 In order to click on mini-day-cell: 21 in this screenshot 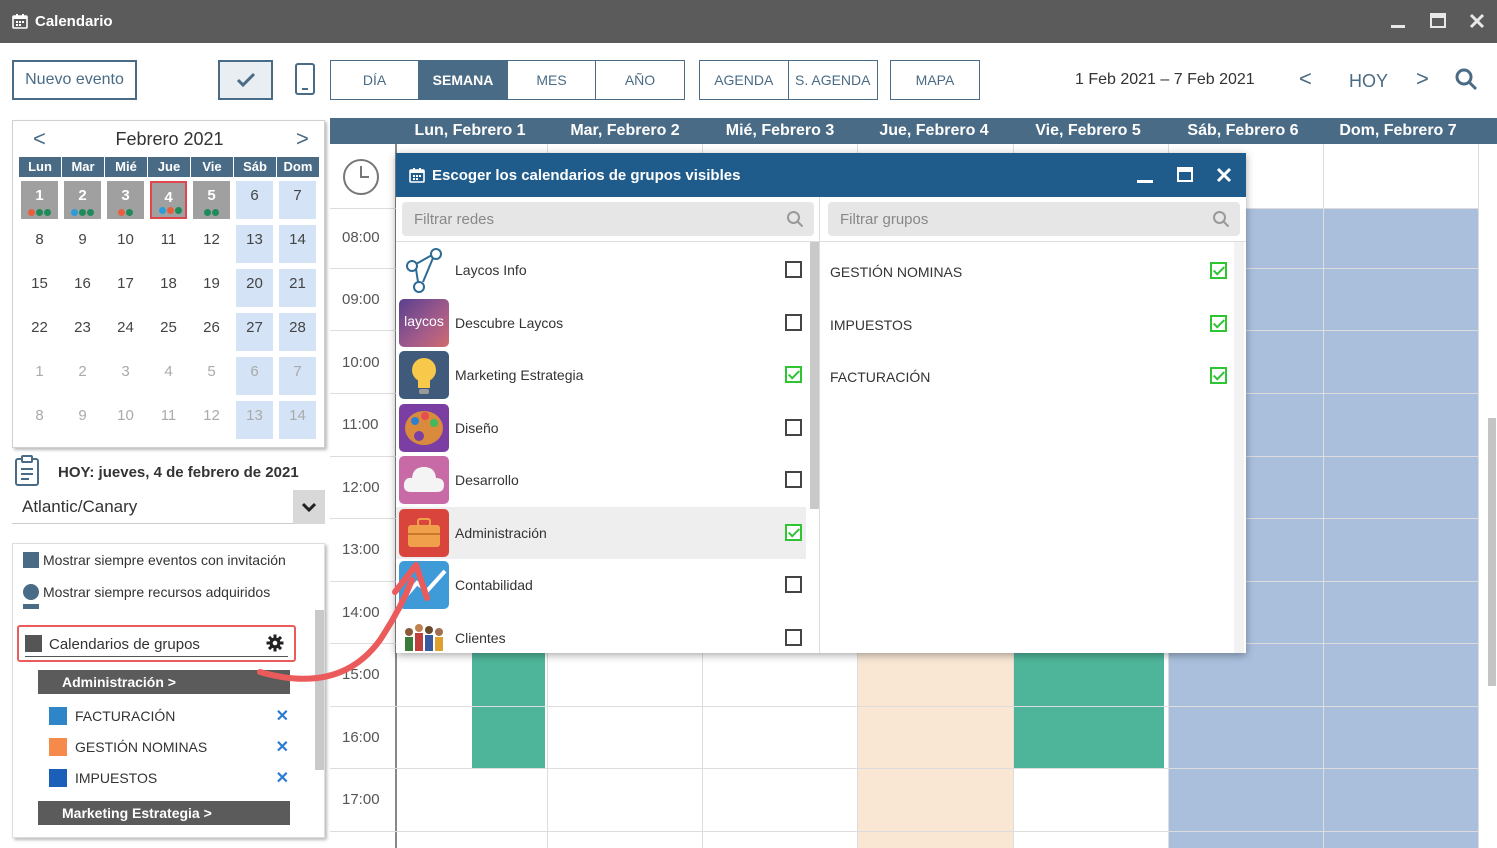, I will do `click(298, 289)`.